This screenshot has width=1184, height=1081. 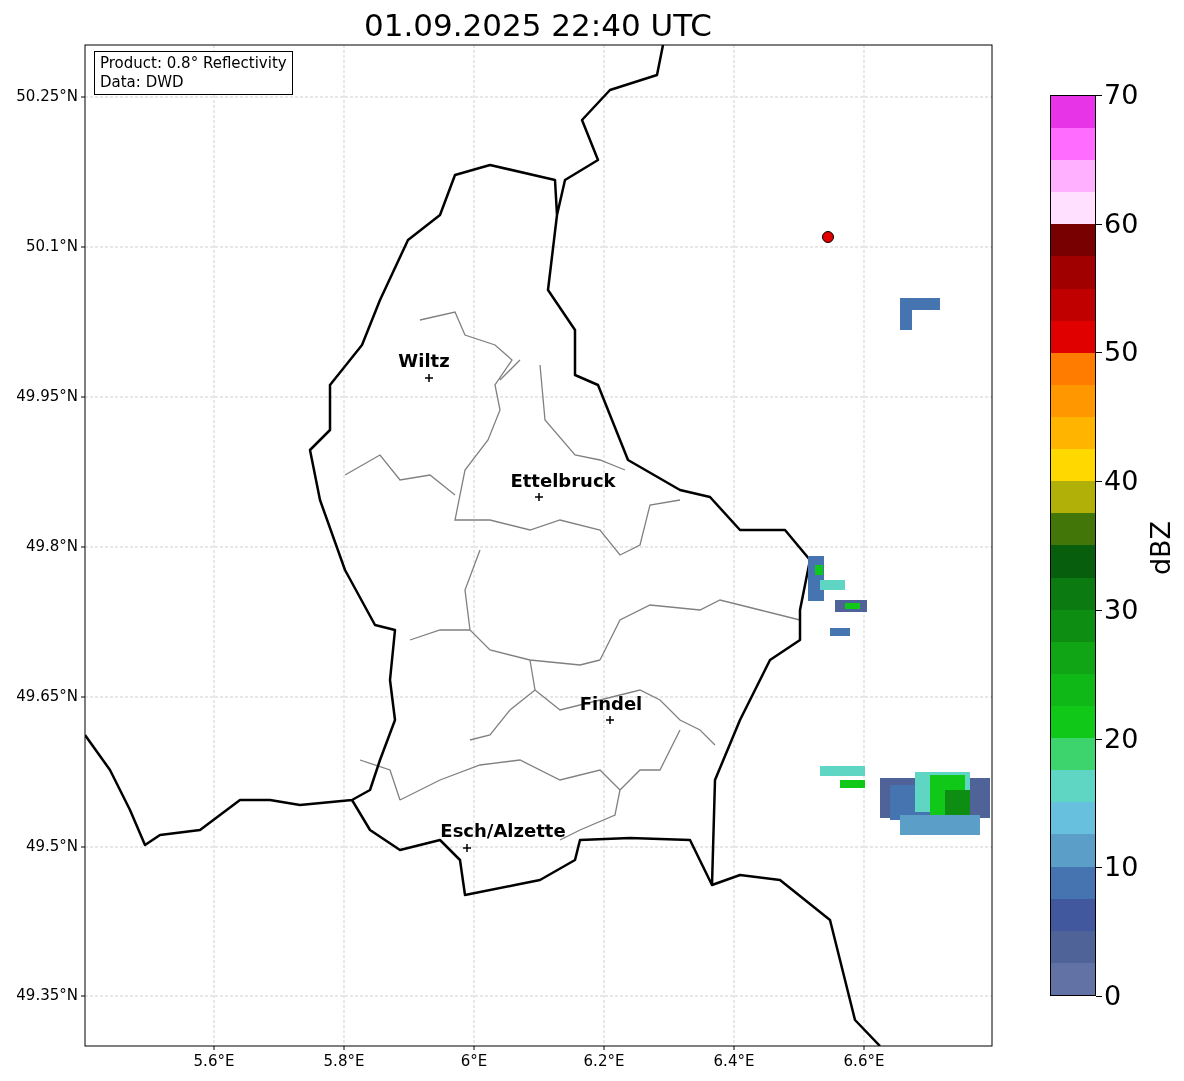 What do you see at coordinates (1121, 94) in the screenshot?
I see `colorbar-tick-label: 70` at bounding box center [1121, 94].